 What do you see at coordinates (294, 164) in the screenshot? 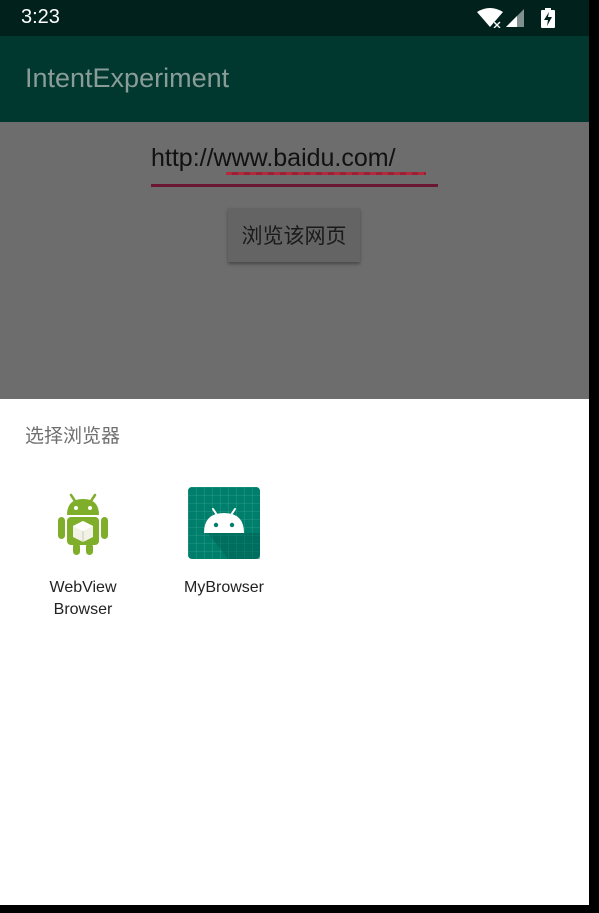
I see `url-input: http://www.baidu.com/` at bounding box center [294, 164].